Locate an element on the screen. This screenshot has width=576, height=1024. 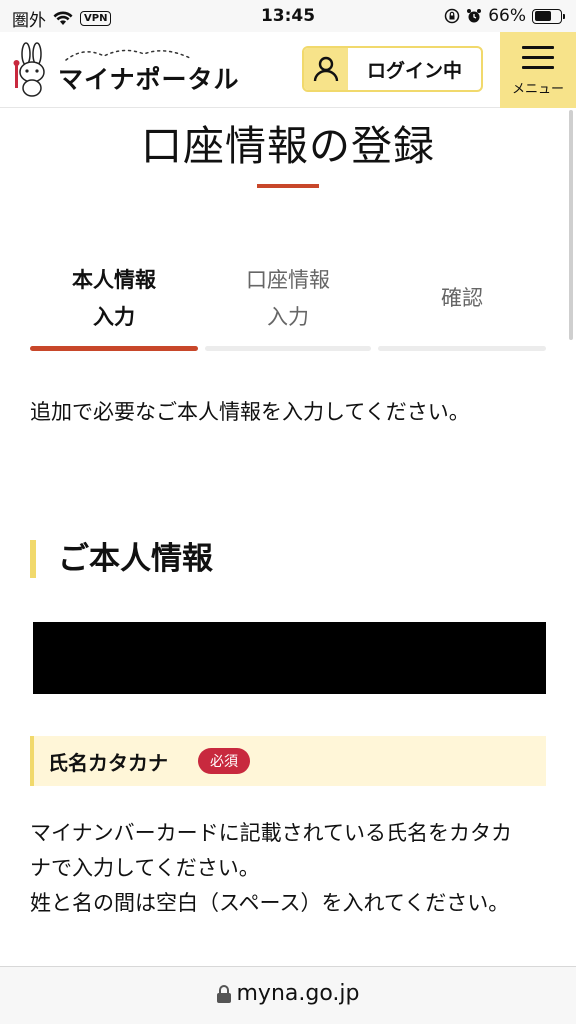
field-label: 氏名カタカナ is located at coordinates (108, 762).